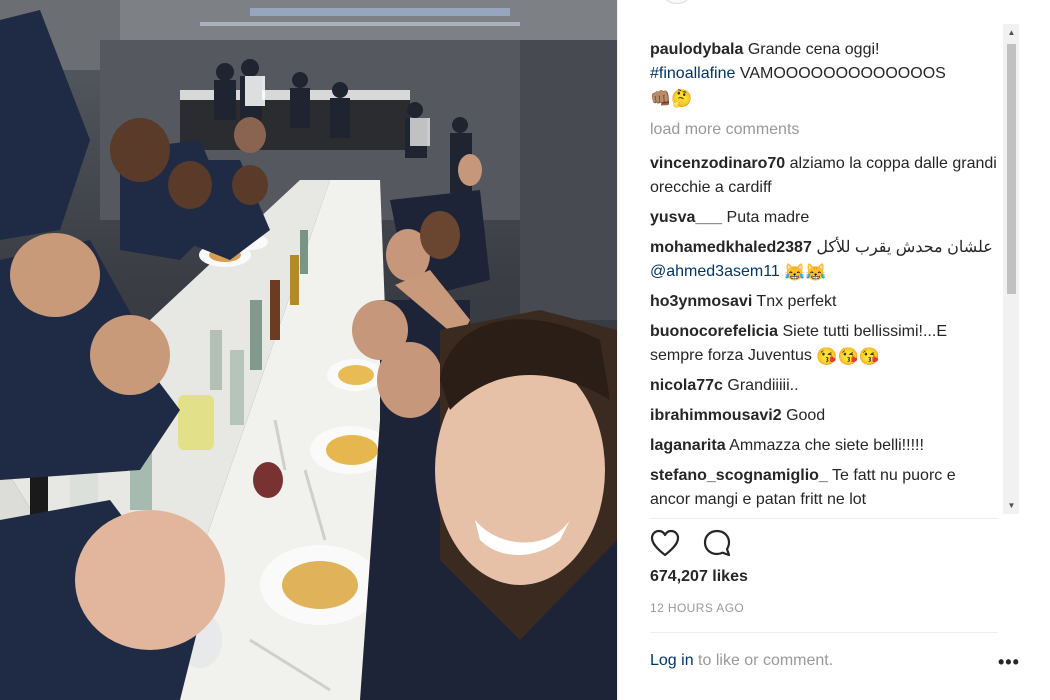 The height and width of the screenshot is (700, 1050). Describe the element at coordinates (806, 415) in the screenshot. I see `comment-text: Good` at that location.